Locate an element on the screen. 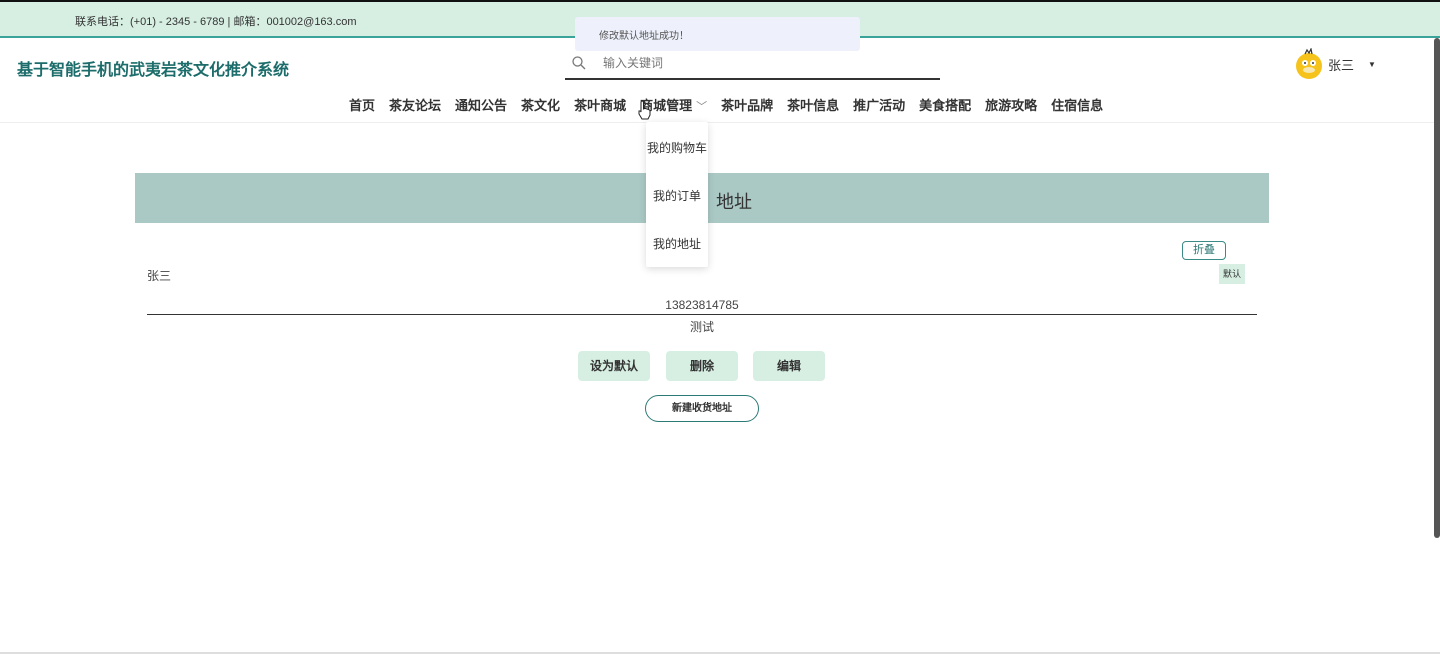  default-badge: 默认 is located at coordinates (1232, 274).